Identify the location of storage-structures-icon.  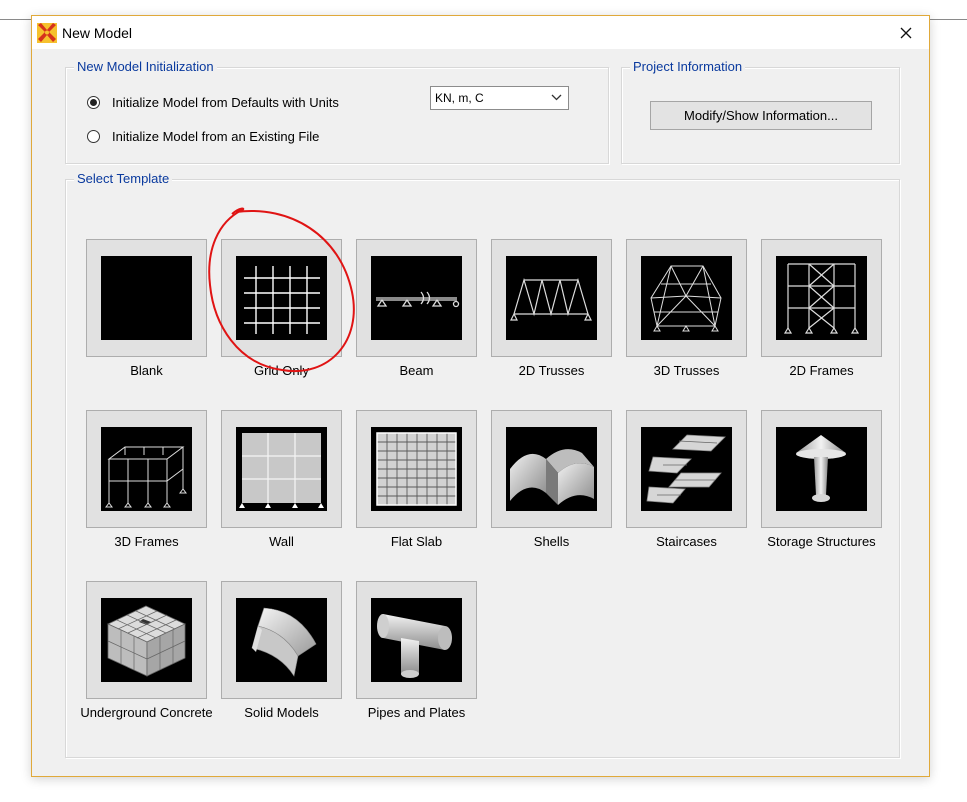
(821, 468).